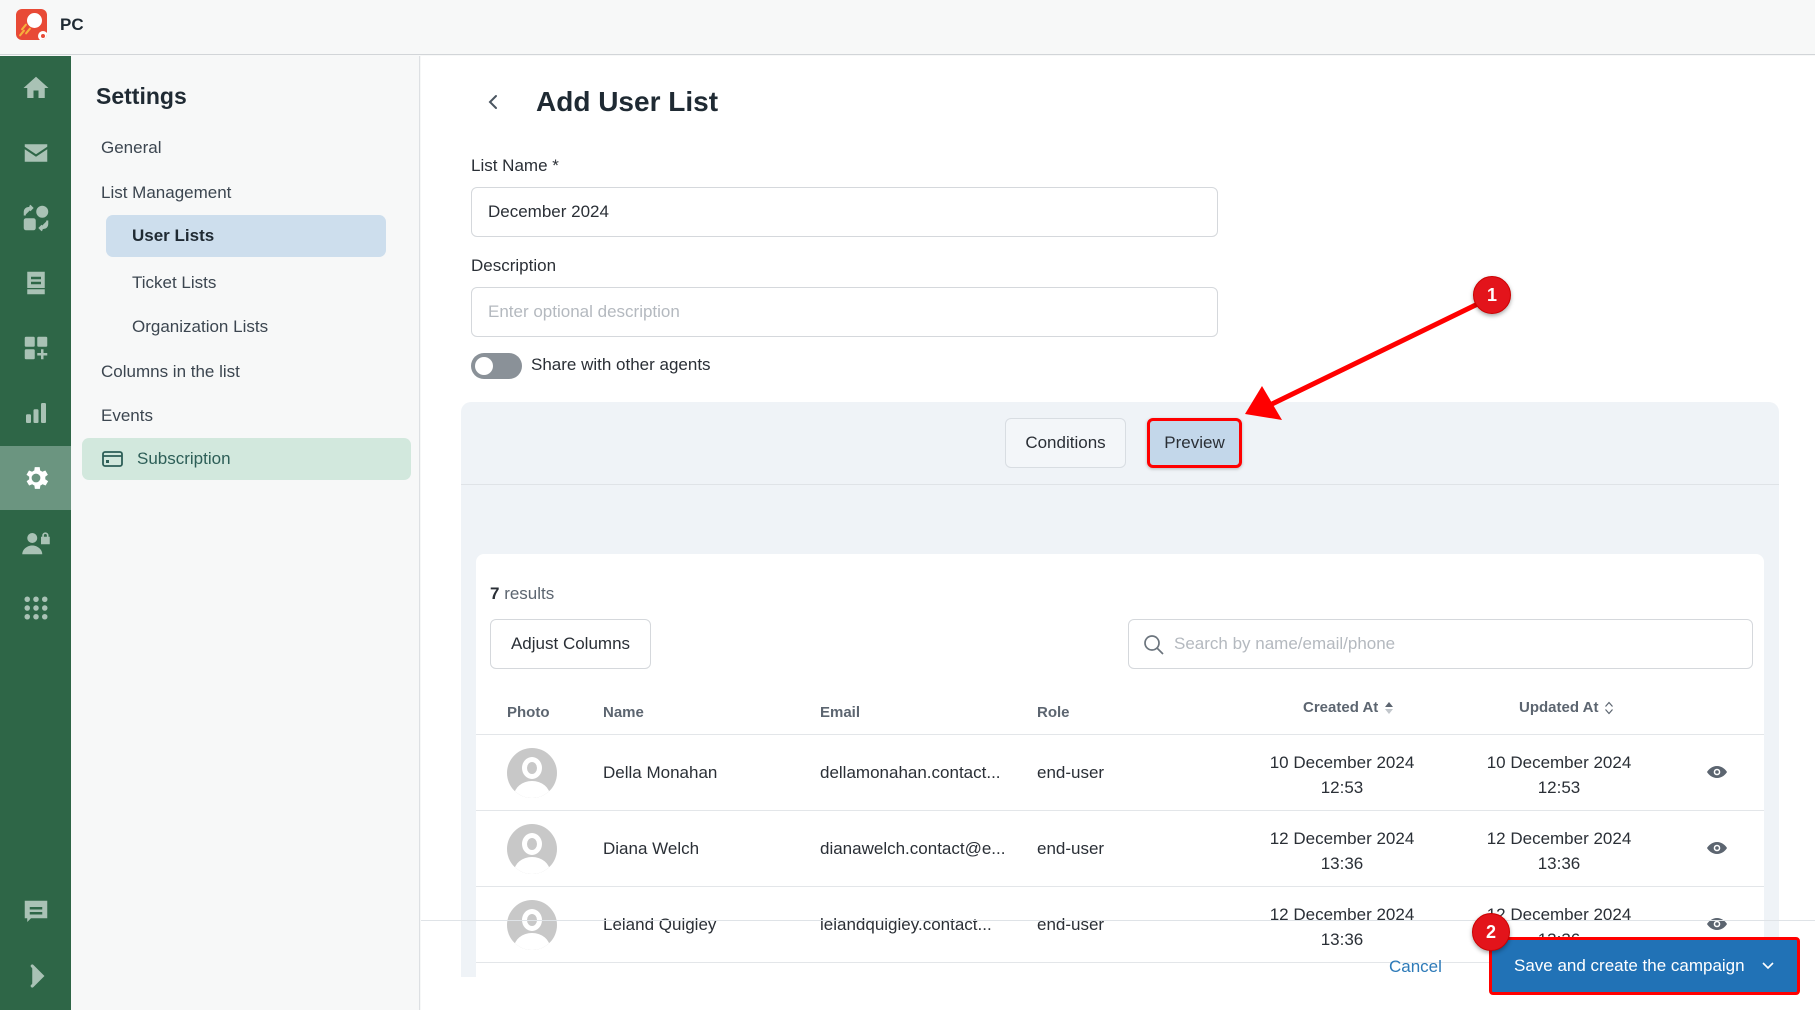 The width and height of the screenshot is (1815, 1010). I want to click on panel-divider, so click(1120, 484).